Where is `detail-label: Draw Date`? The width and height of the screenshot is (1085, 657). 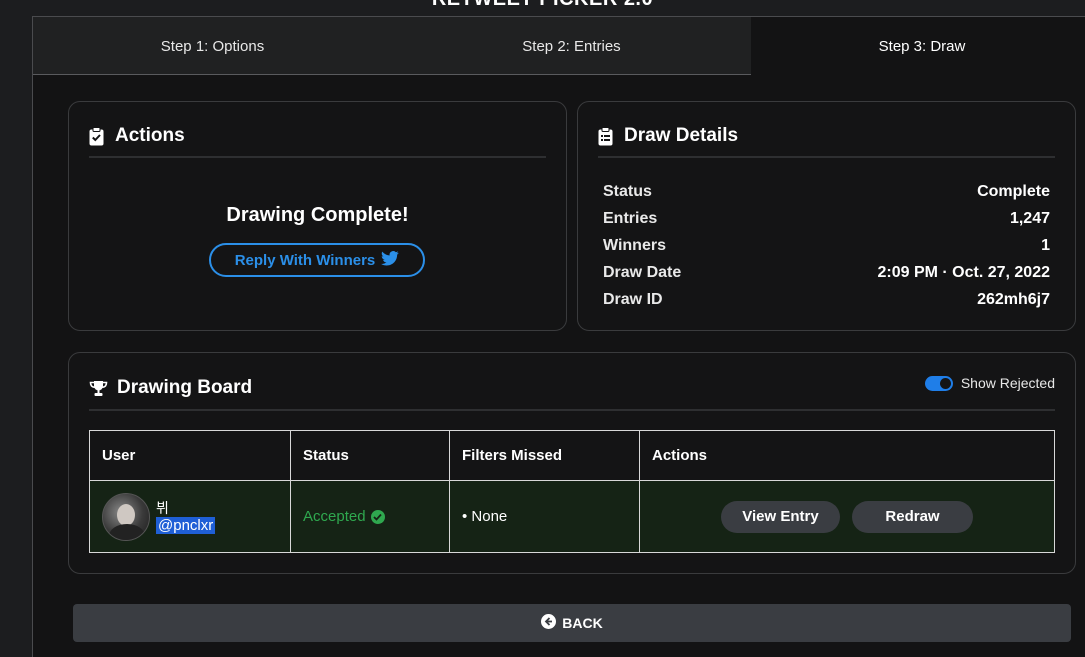
detail-label: Draw Date is located at coordinates (642, 272).